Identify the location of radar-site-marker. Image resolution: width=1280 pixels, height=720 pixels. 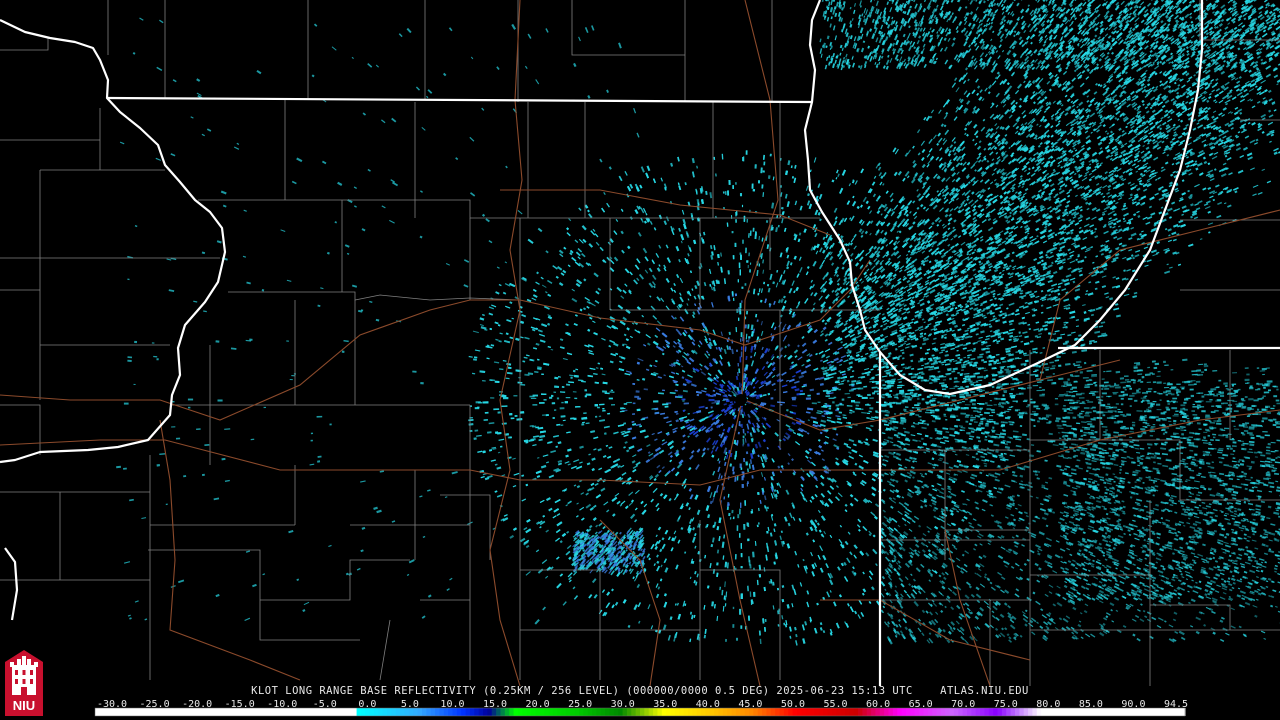
(741, 400).